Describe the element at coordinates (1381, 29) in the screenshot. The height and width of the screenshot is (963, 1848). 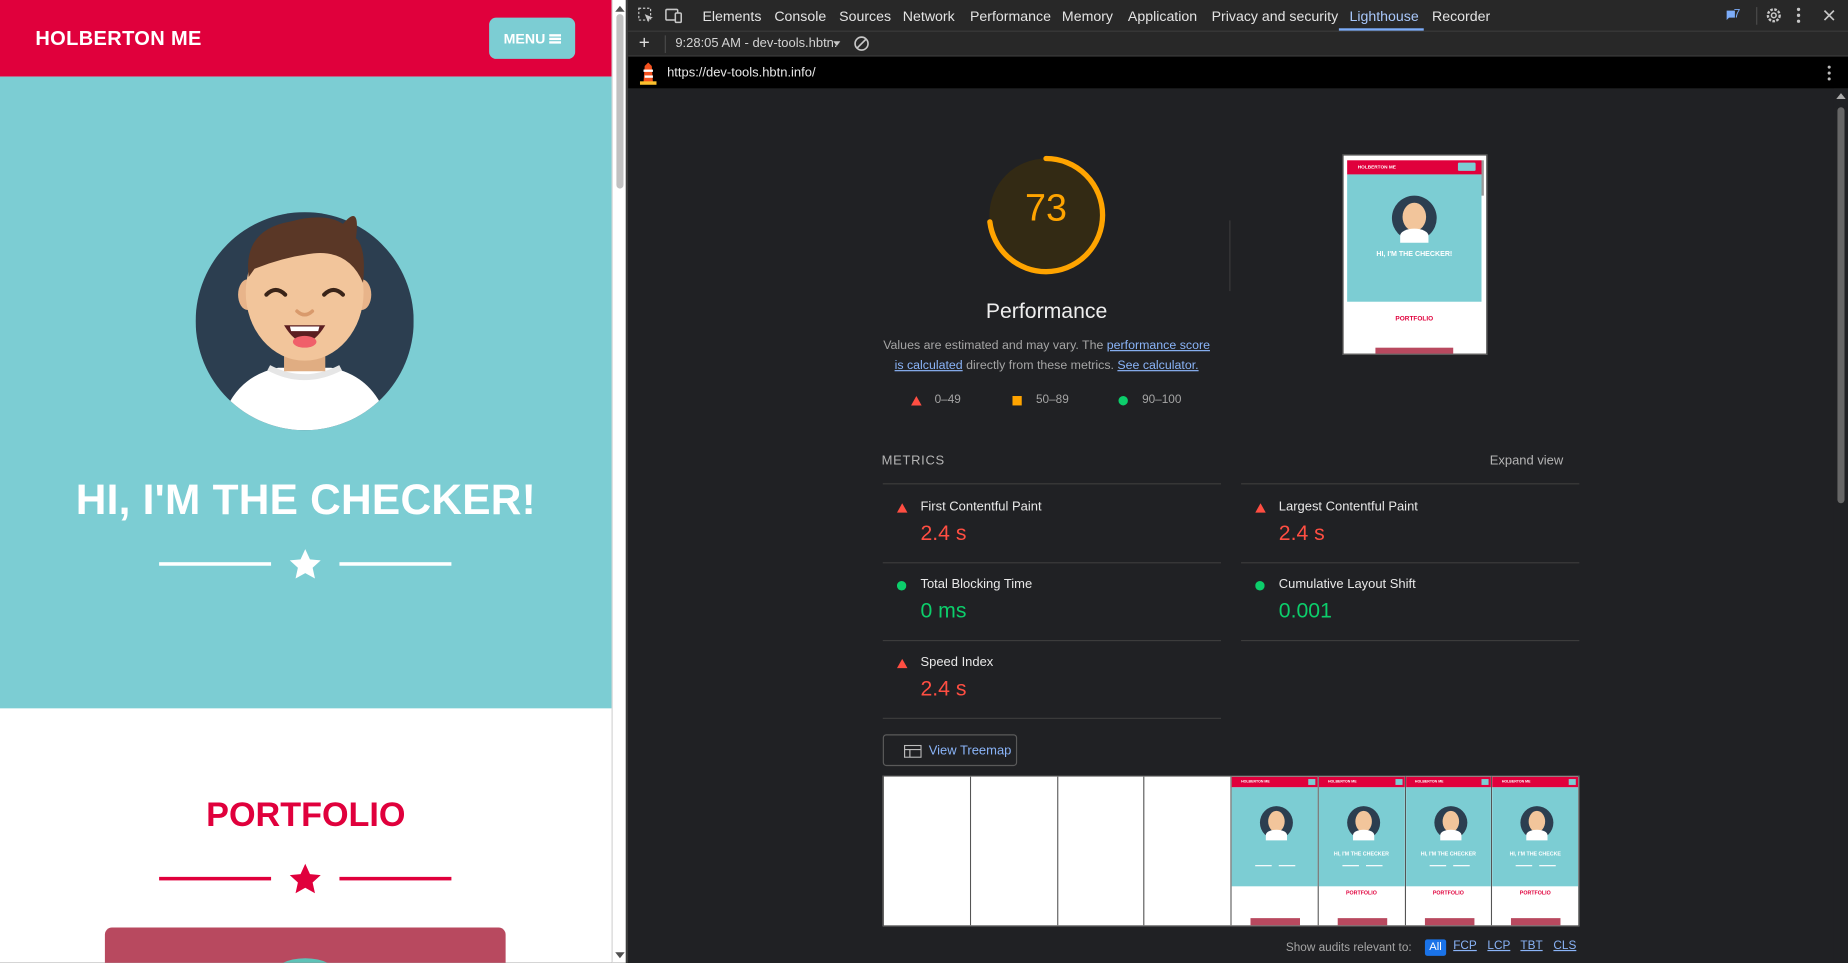
I see `active-tab-indicator` at that location.